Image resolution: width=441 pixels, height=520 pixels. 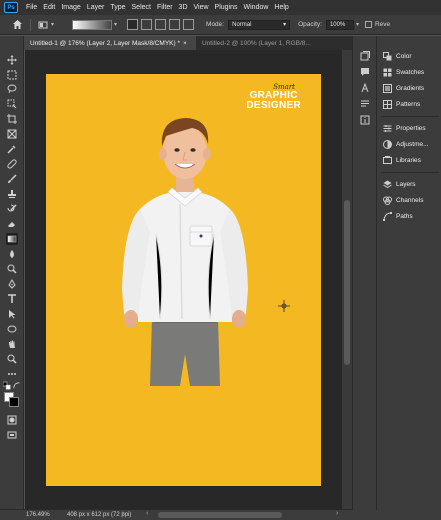 What do you see at coordinates (226, 7) in the screenshot?
I see `menu-plugins: Plugins` at bounding box center [226, 7].